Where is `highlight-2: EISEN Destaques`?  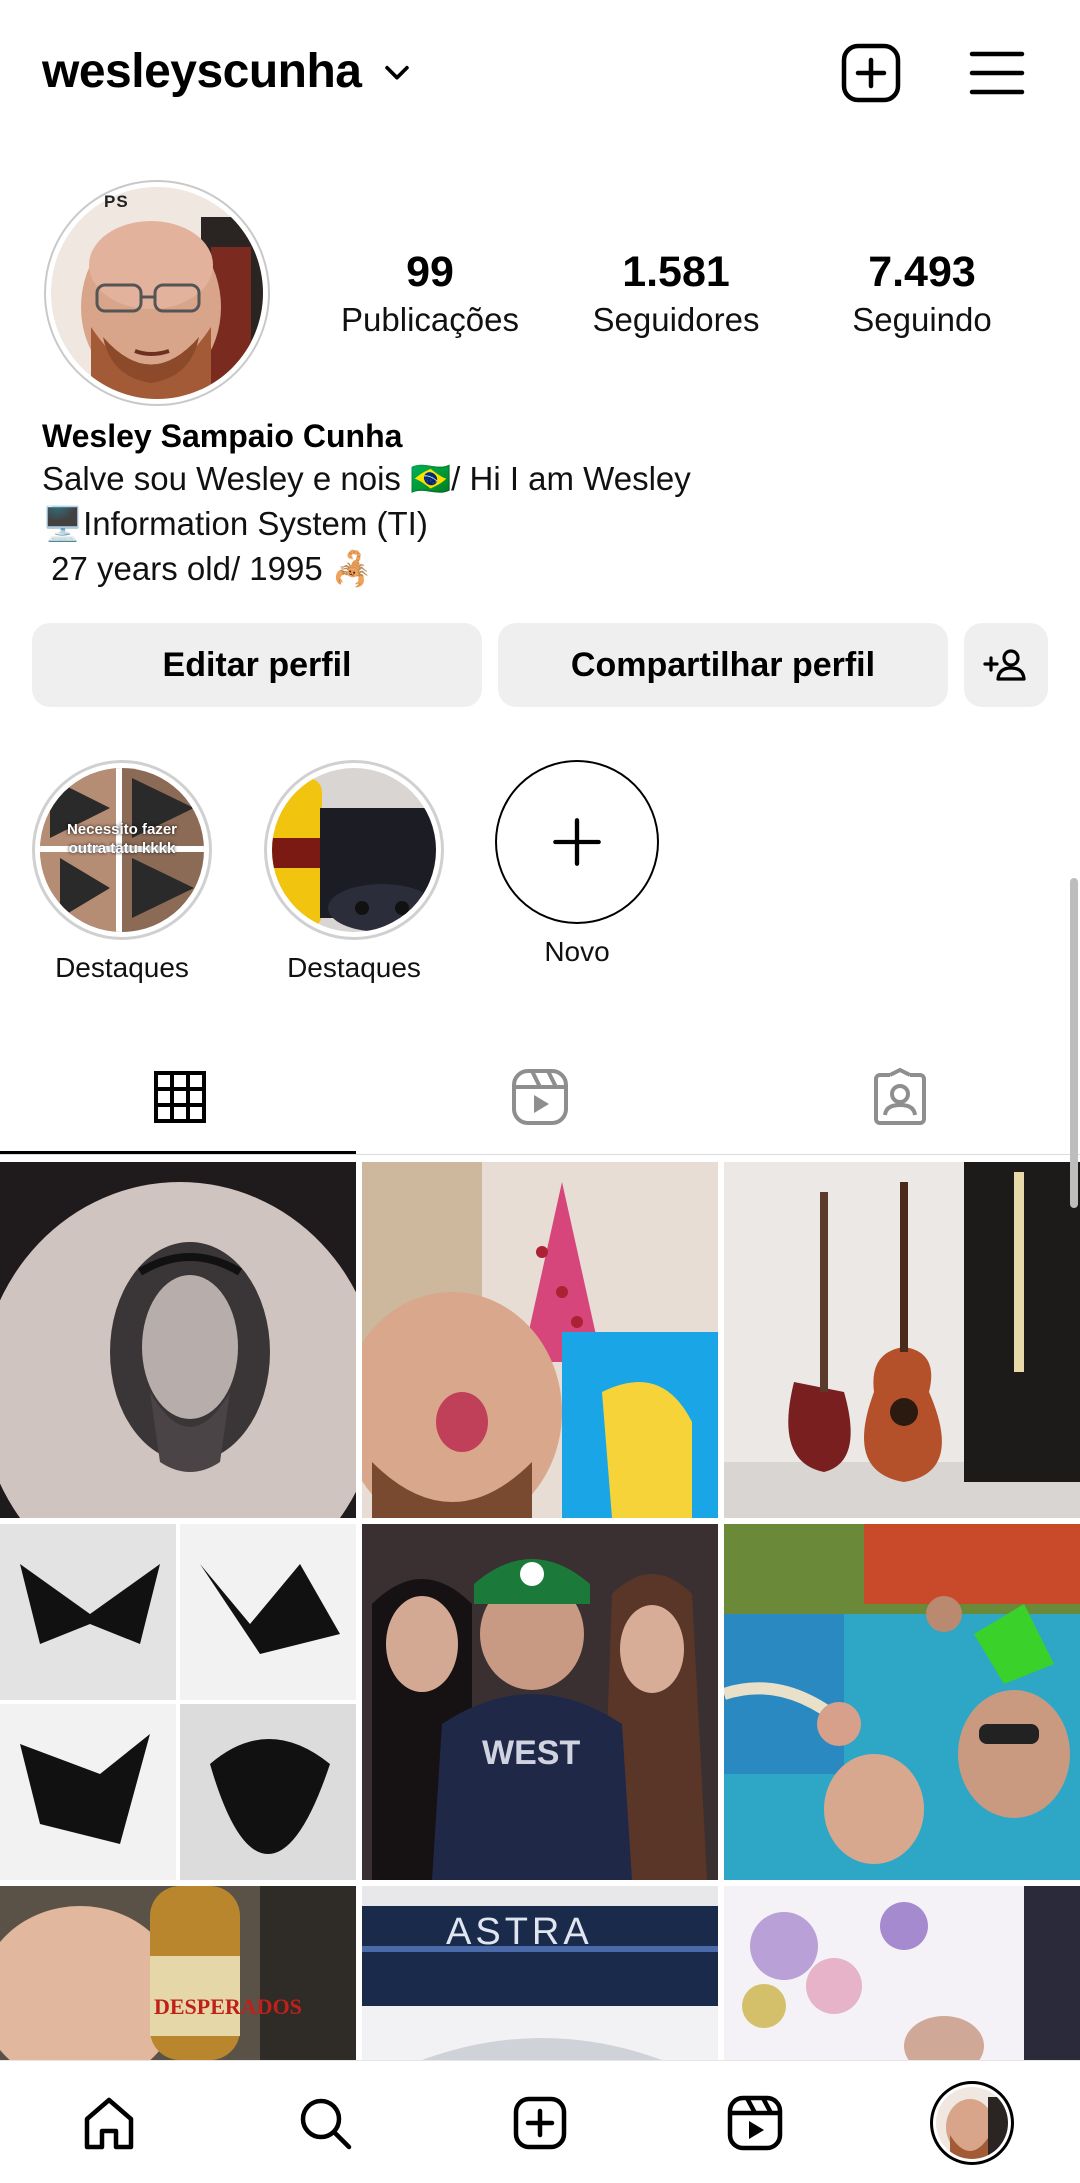 highlight-2: EISEN Destaques is located at coordinates (354, 872).